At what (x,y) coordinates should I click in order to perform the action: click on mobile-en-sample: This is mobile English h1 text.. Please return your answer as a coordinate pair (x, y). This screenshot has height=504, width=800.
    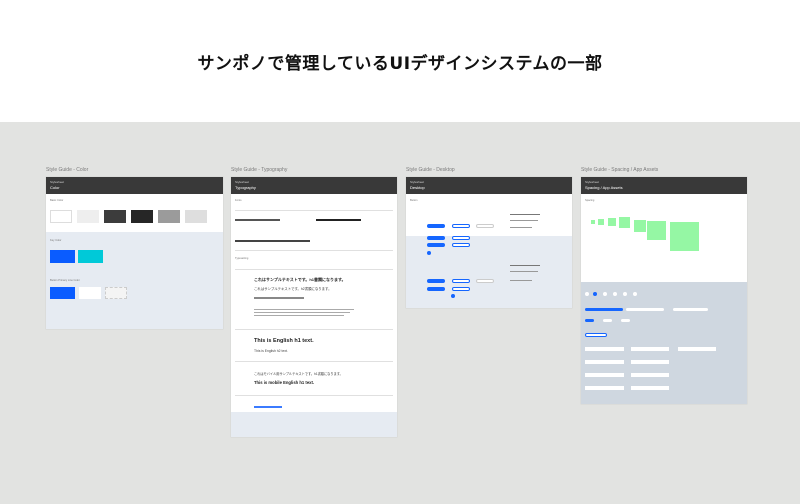
    Looking at the image, I should click on (284, 382).